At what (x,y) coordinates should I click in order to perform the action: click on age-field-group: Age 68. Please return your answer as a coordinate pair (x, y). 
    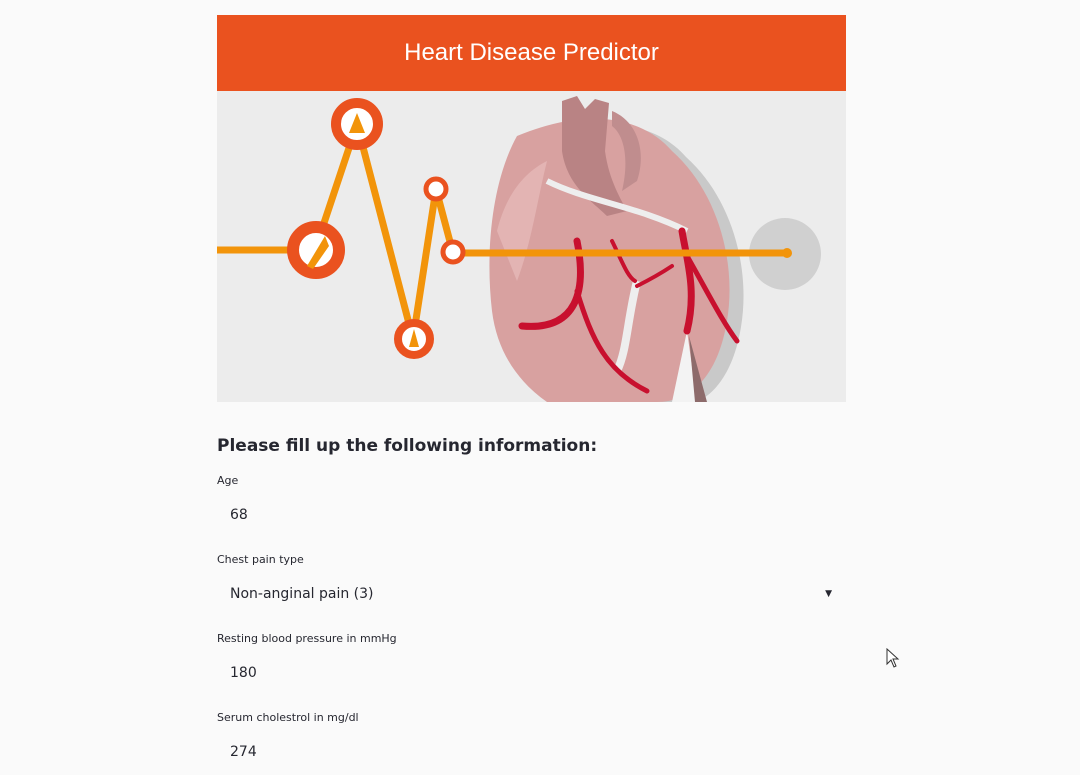
    Looking at the image, I should click on (531, 504).